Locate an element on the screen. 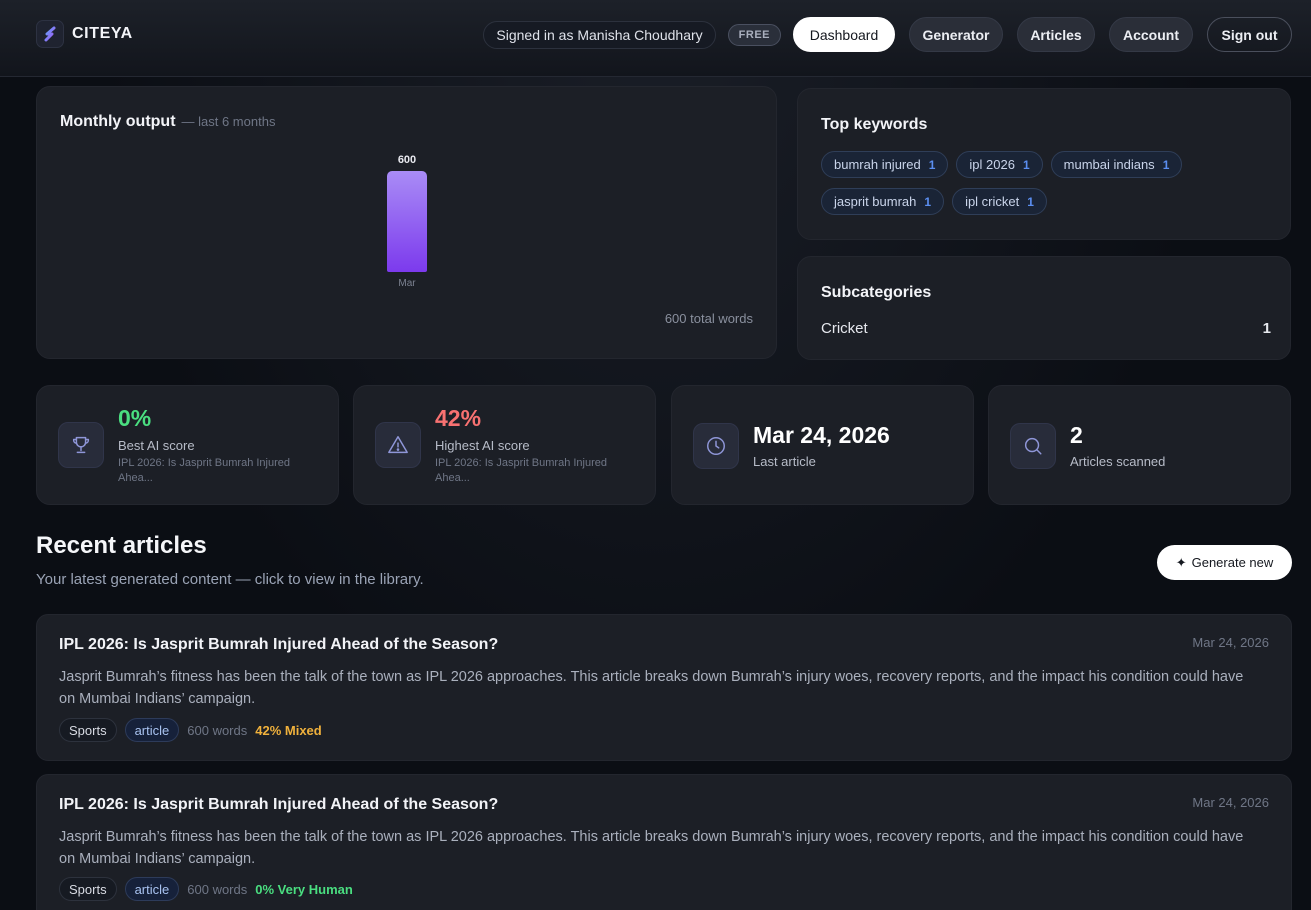 This screenshot has height=910, width=1311. keyword-label: jasprit bumrah is located at coordinates (875, 201).